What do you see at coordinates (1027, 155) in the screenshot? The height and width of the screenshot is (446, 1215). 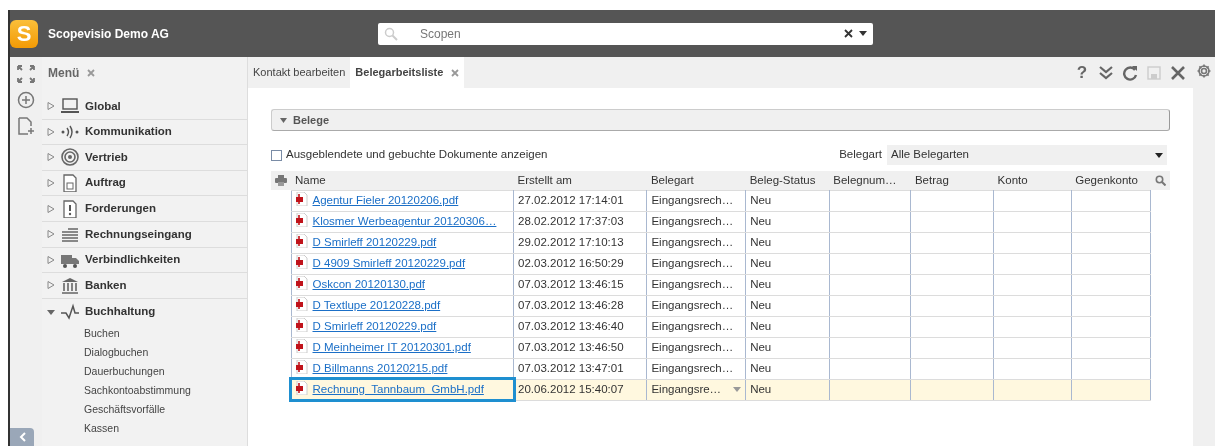 I see `belegart-dropdown: Alle Belegarten` at bounding box center [1027, 155].